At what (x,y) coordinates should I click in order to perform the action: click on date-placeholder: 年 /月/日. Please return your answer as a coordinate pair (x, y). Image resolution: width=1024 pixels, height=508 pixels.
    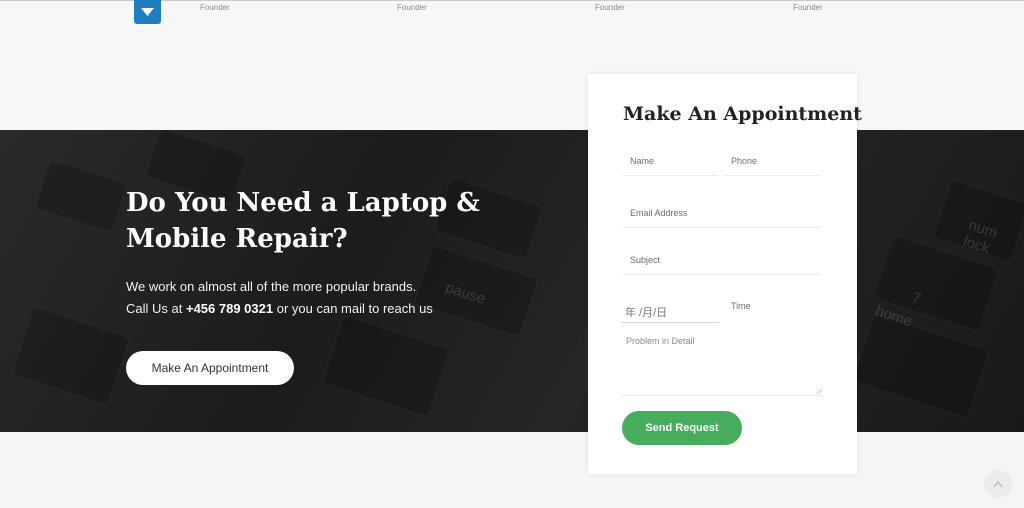
    Looking at the image, I should click on (646, 313).